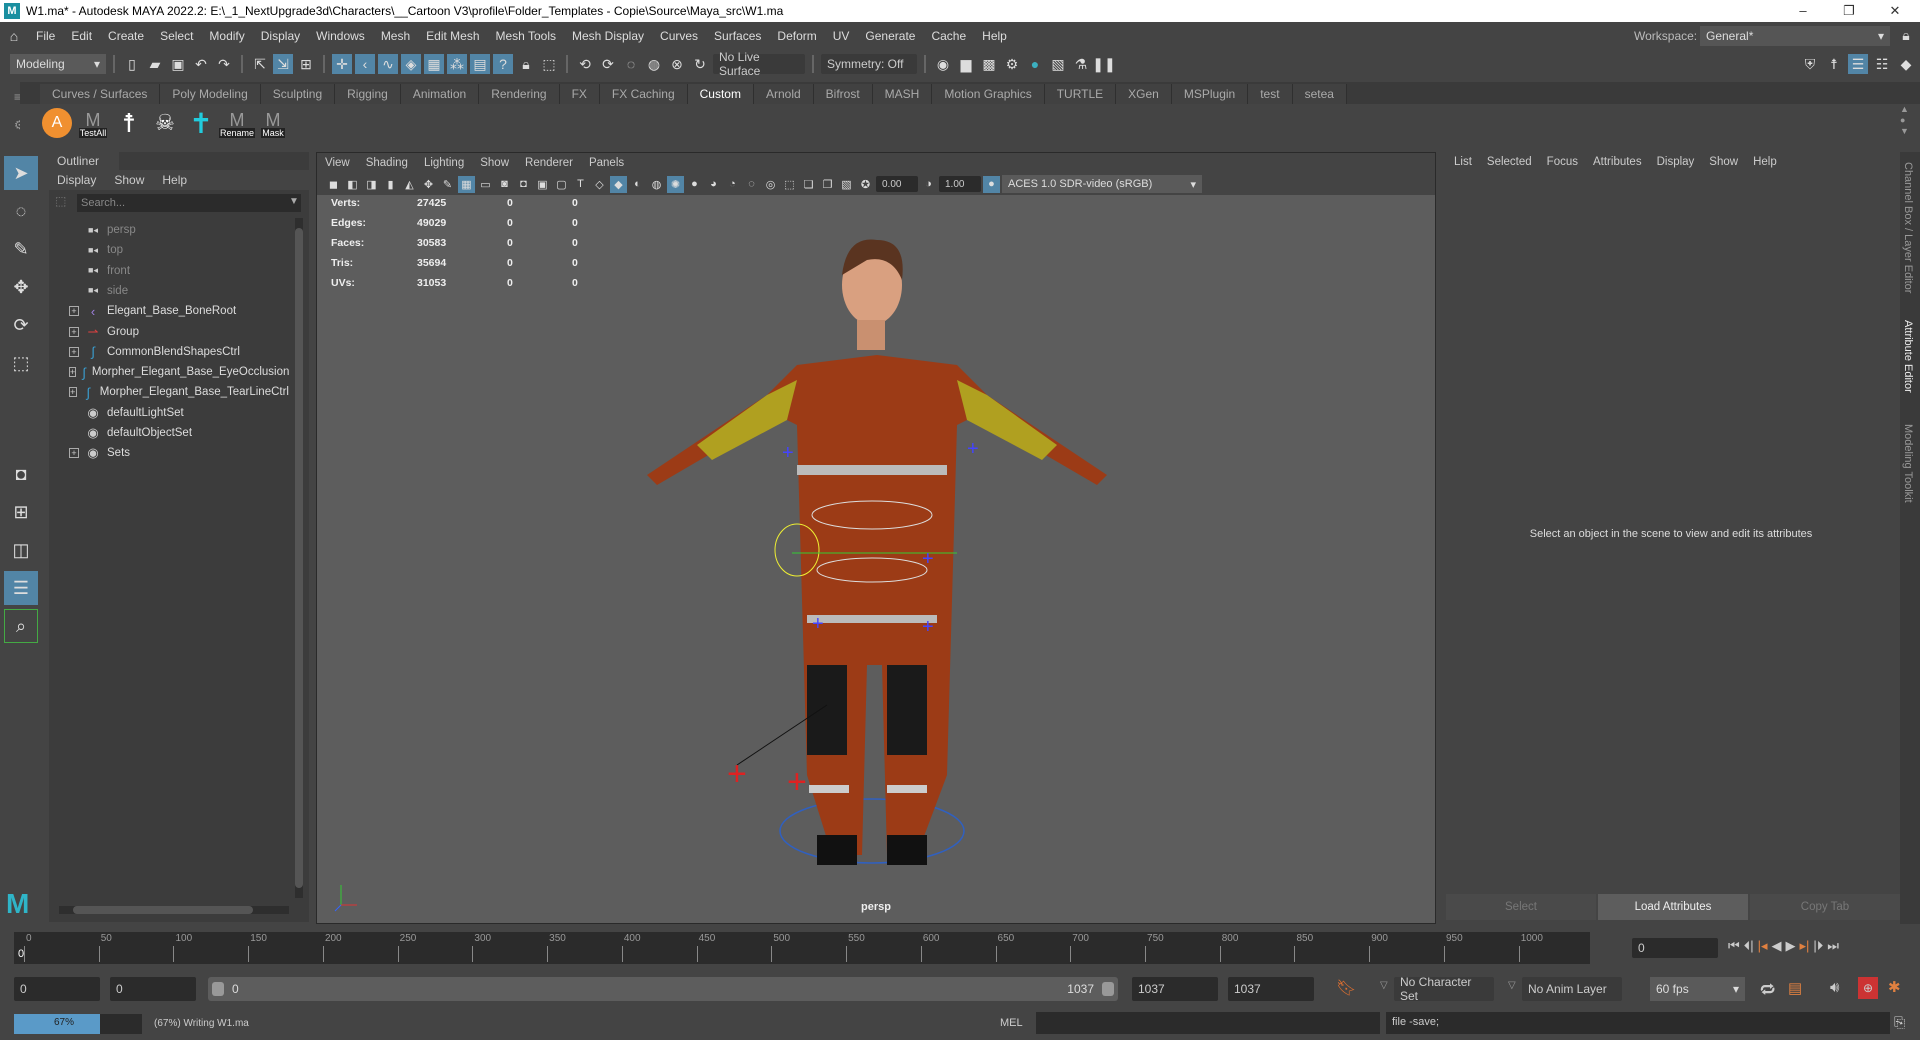 This screenshot has height=1040, width=1920. I want to click on tab-msplugin: MSPlugin, so click(1210, 94).